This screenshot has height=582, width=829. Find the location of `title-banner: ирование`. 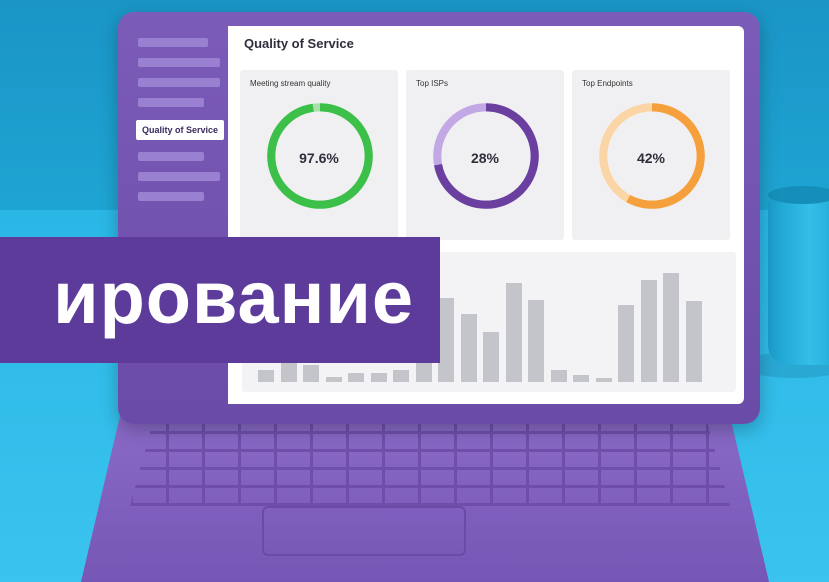

title-banner: ирование is located at coordinates (220, 300).